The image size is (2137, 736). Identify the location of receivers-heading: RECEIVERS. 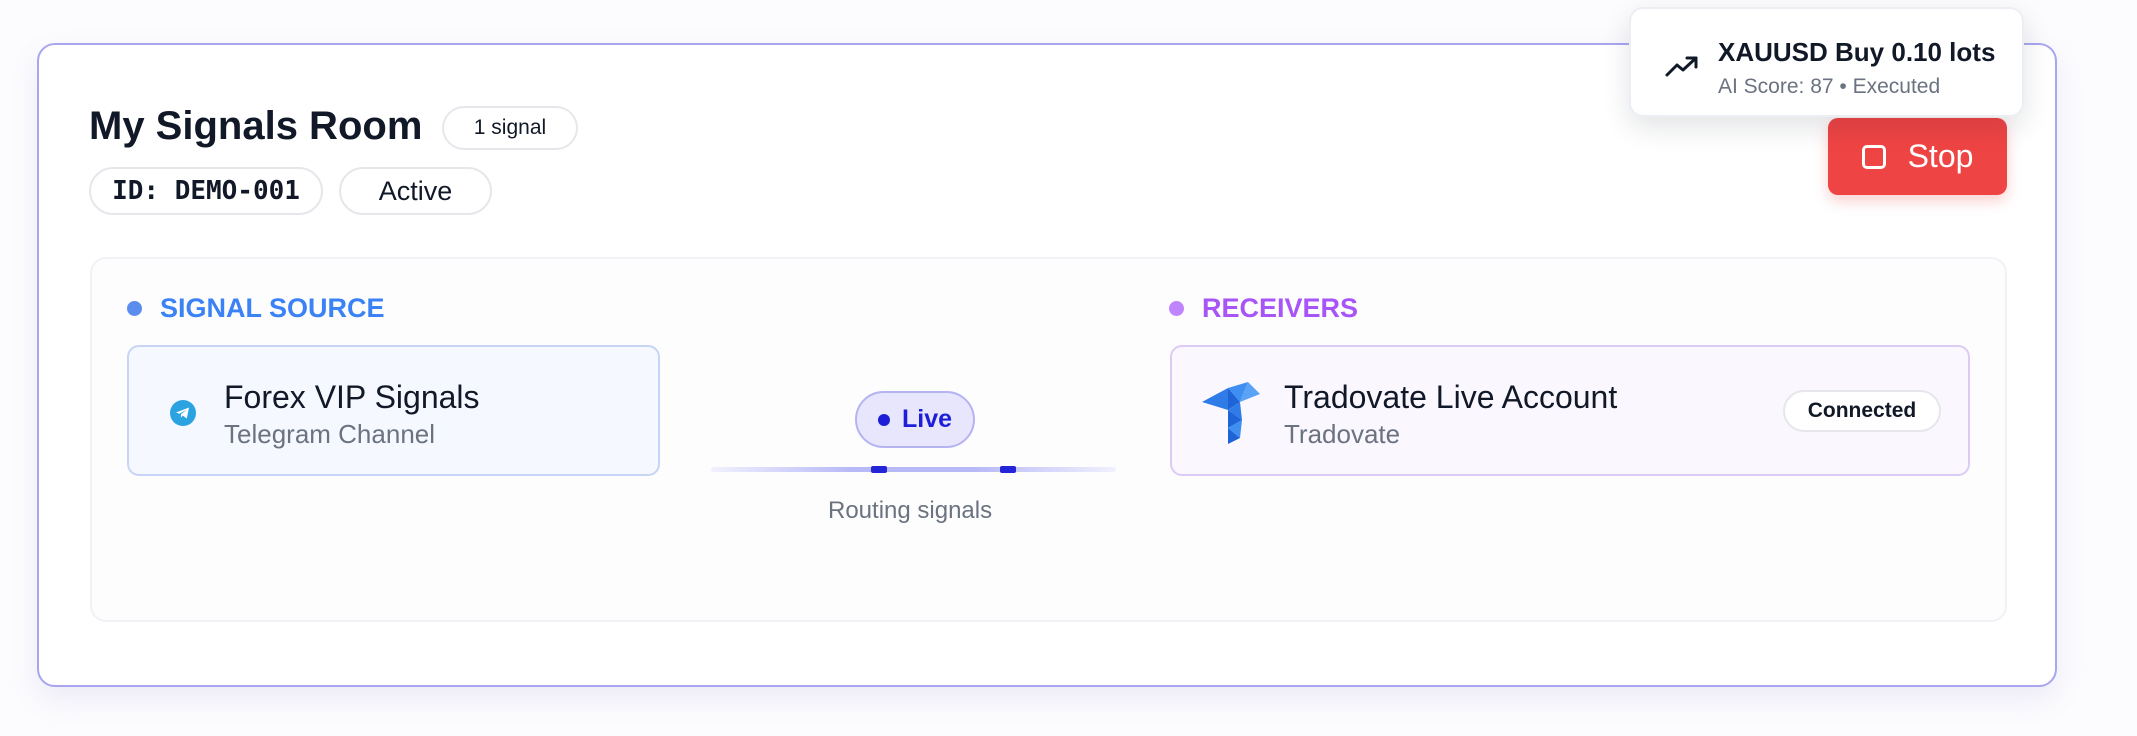
(1263, 308).